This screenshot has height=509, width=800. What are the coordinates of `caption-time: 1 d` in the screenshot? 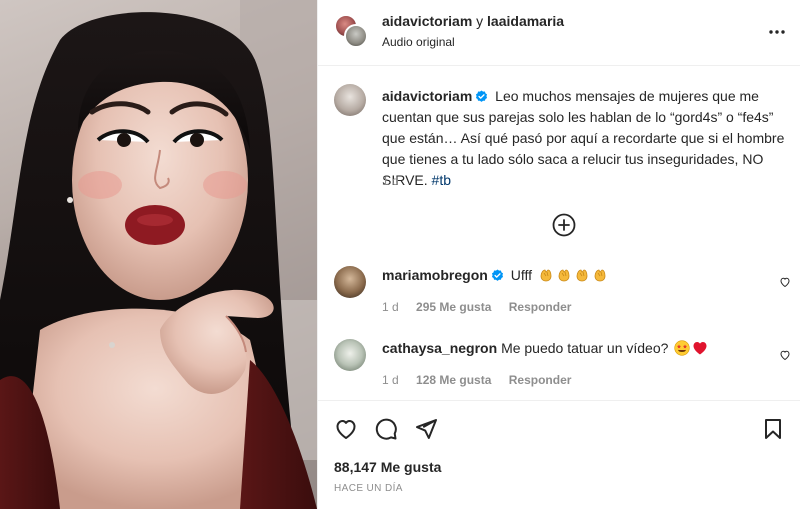 It's located at (390, 181).